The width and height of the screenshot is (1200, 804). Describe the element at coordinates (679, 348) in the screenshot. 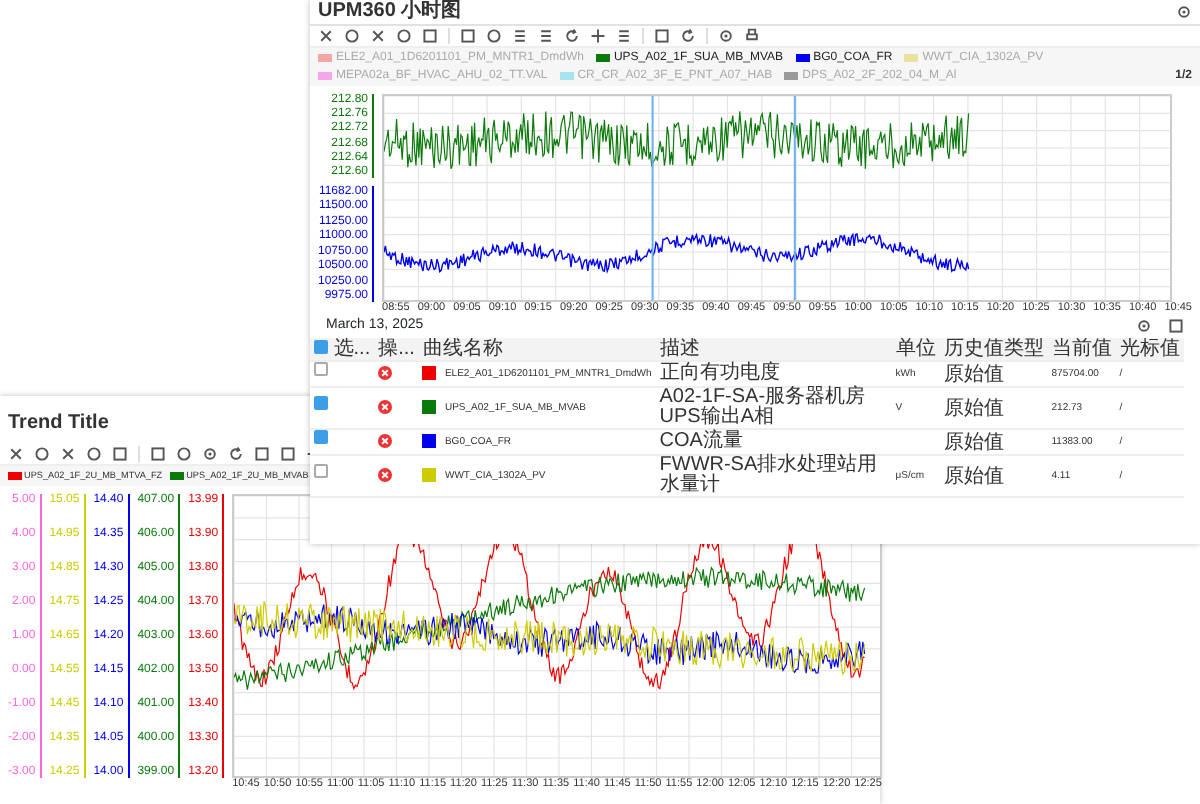

I see `column-header: 描述` at that location.